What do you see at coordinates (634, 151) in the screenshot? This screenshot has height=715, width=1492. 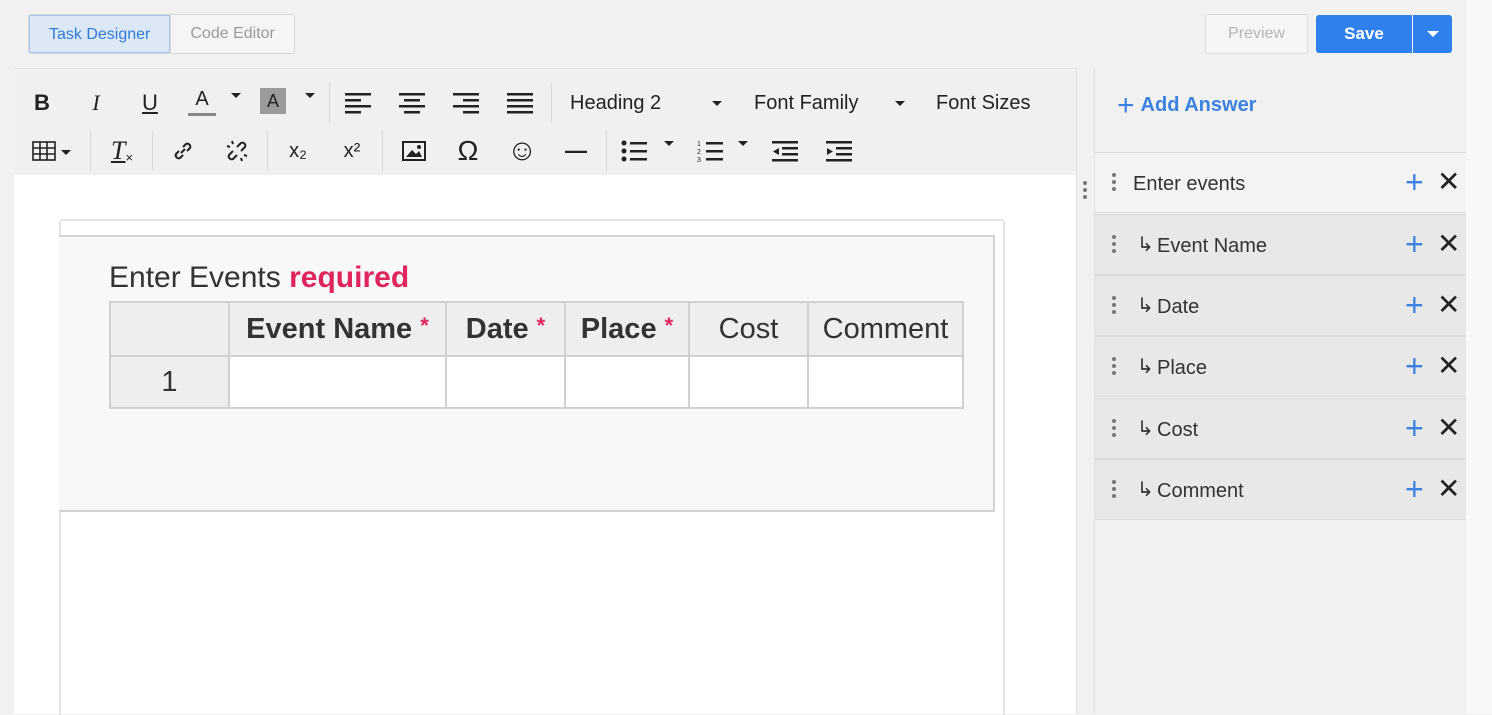 I see `bullet-list-icon` at bounding box center [634, 151].